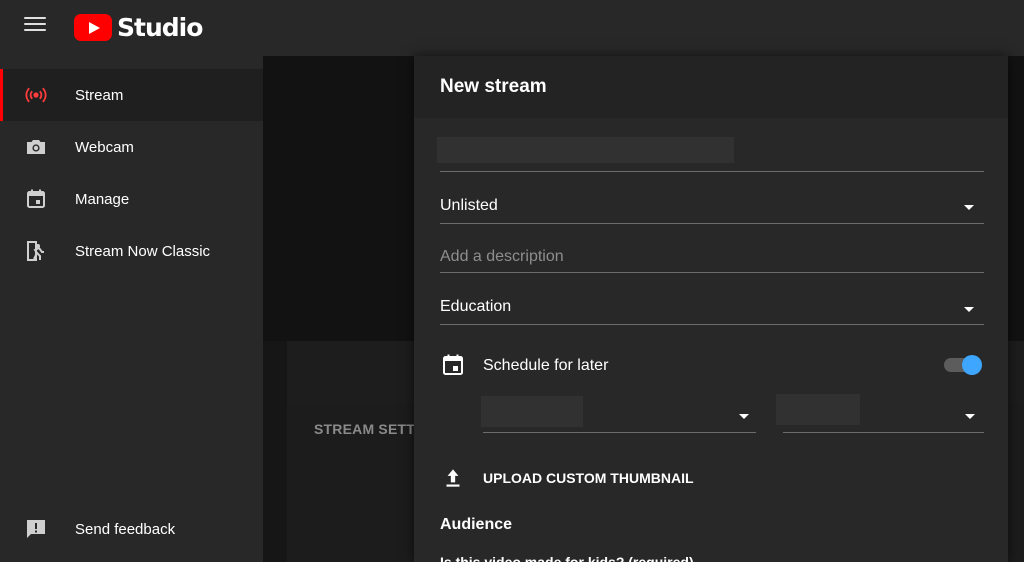  I want to click on redacted-date-value, so click(532, 411).